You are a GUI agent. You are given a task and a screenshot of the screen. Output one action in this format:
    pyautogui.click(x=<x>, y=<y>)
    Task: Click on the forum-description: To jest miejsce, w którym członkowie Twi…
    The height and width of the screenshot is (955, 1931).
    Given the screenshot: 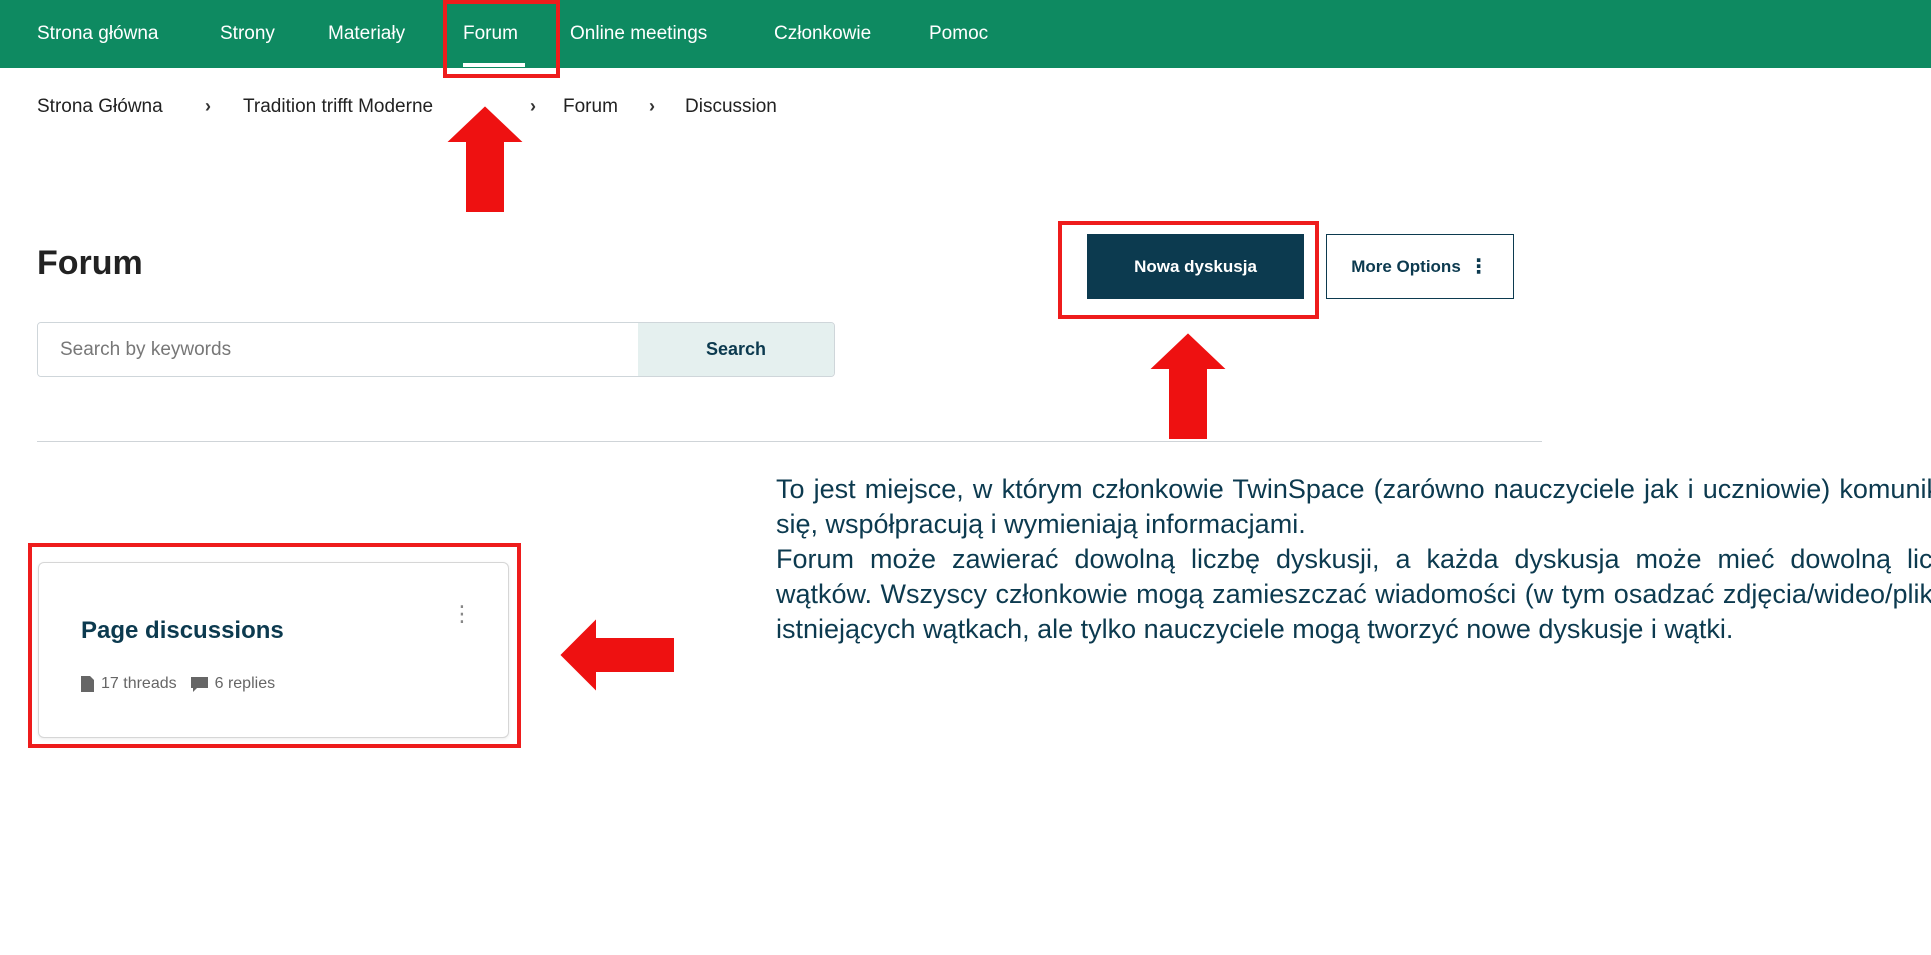 What is the action you would take?
    pyautogui.click(x=1353, y=559)
    